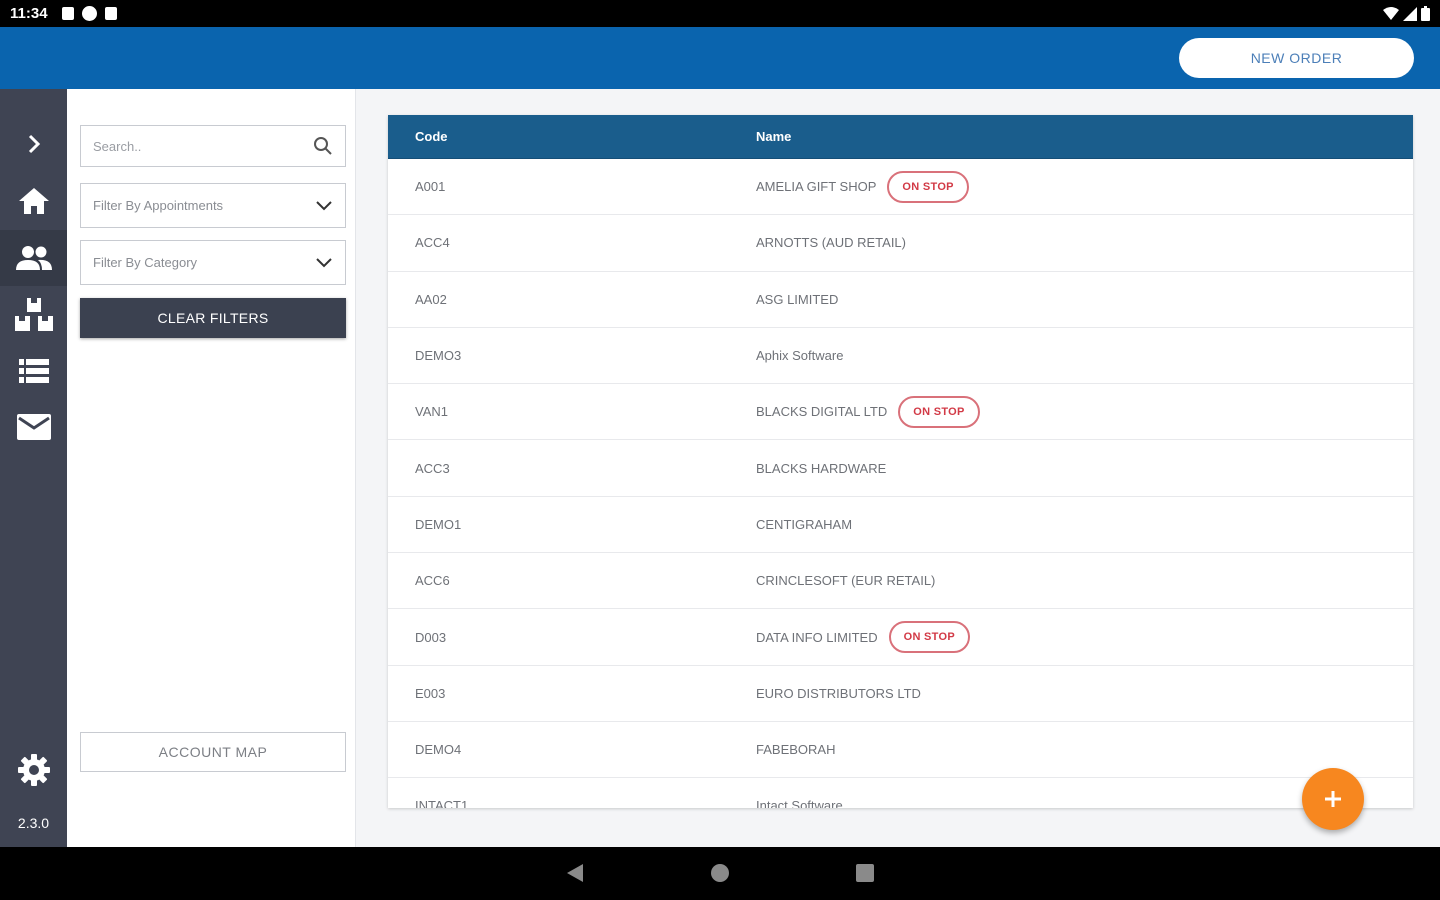 The image size is (1440, 900). What do you see at coordinates (438, 356) in the screenshot?
I see `account-code: DEMO3` at bounding box center [438, 356].